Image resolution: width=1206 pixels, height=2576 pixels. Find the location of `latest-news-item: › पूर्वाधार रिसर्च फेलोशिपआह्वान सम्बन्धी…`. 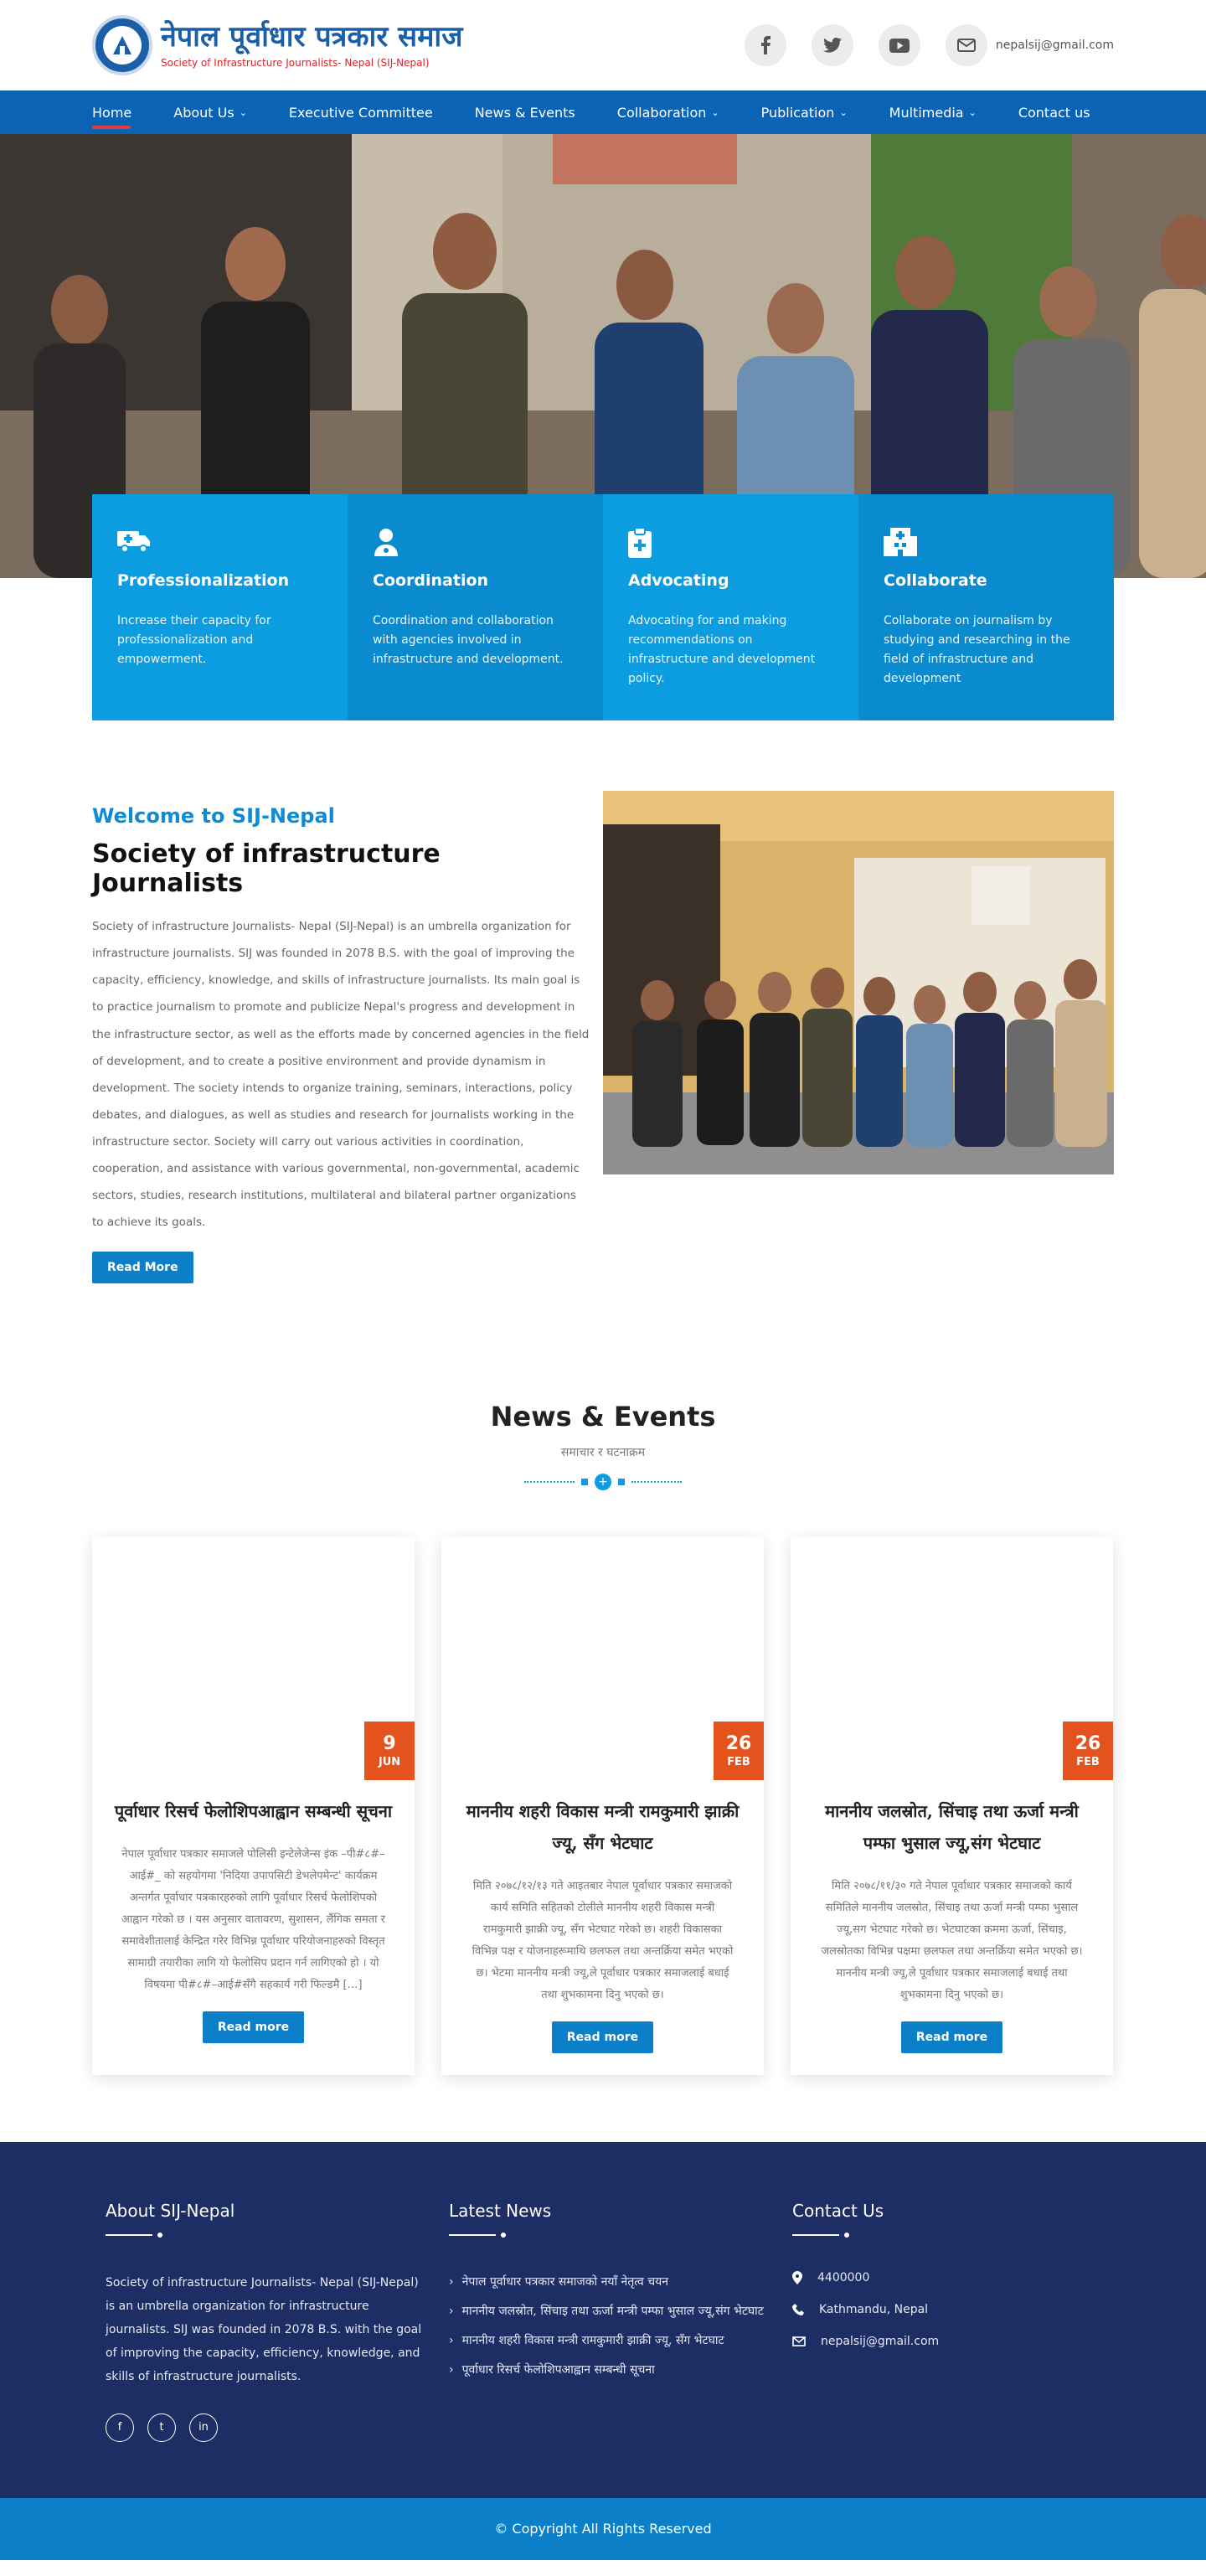

latest-news-item: › पूर्वाधार रिसर्च फेलोशिपआह्वान सम्बन्धी… is located at coordinates (608, 2370).